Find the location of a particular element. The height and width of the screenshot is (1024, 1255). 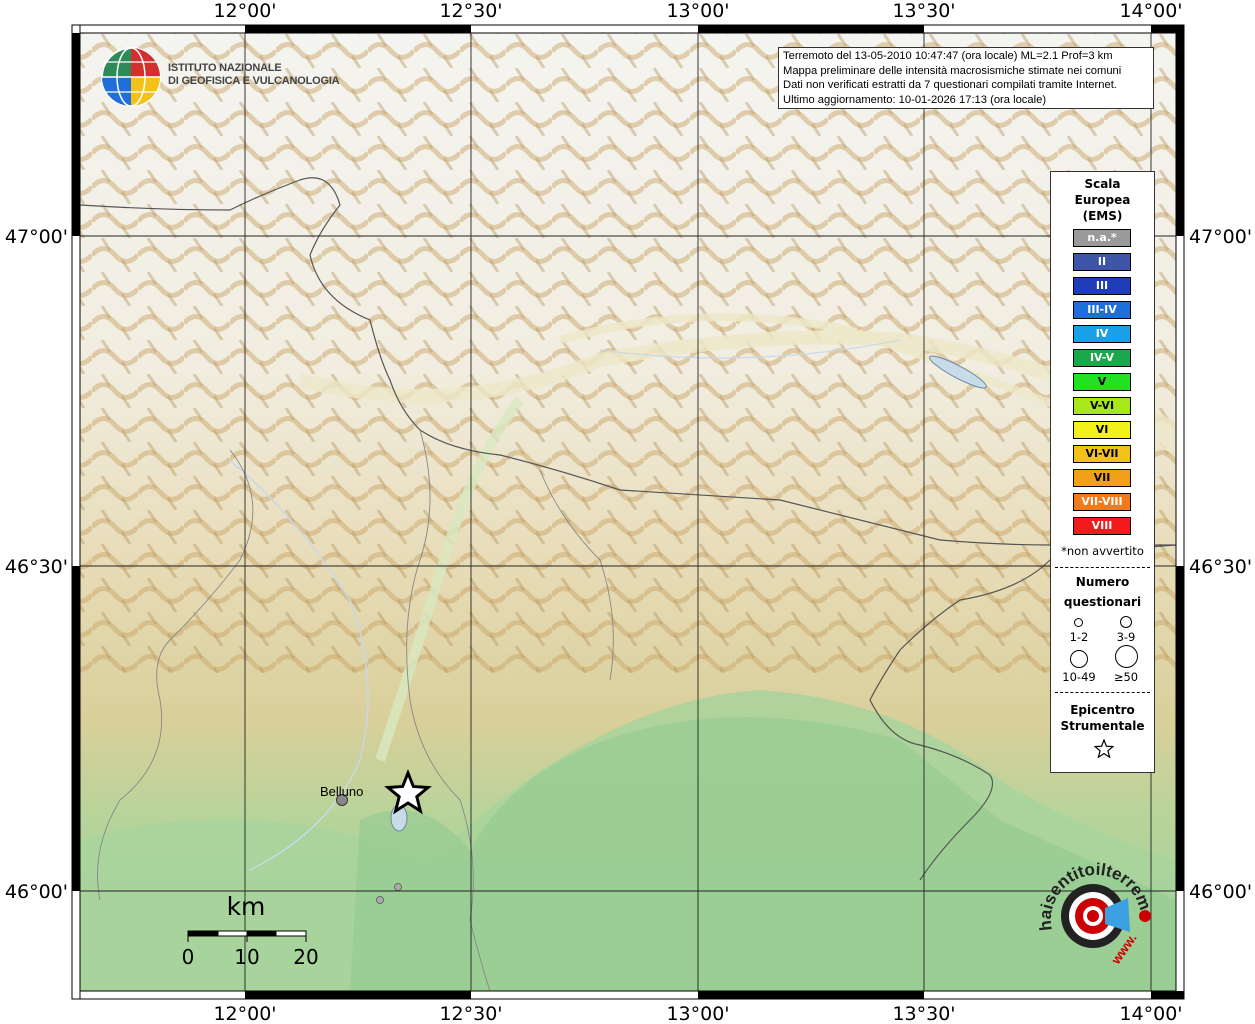

lat-labels-left: 47°00' 46°30' 46°00' is located at coordinates (36, 564).